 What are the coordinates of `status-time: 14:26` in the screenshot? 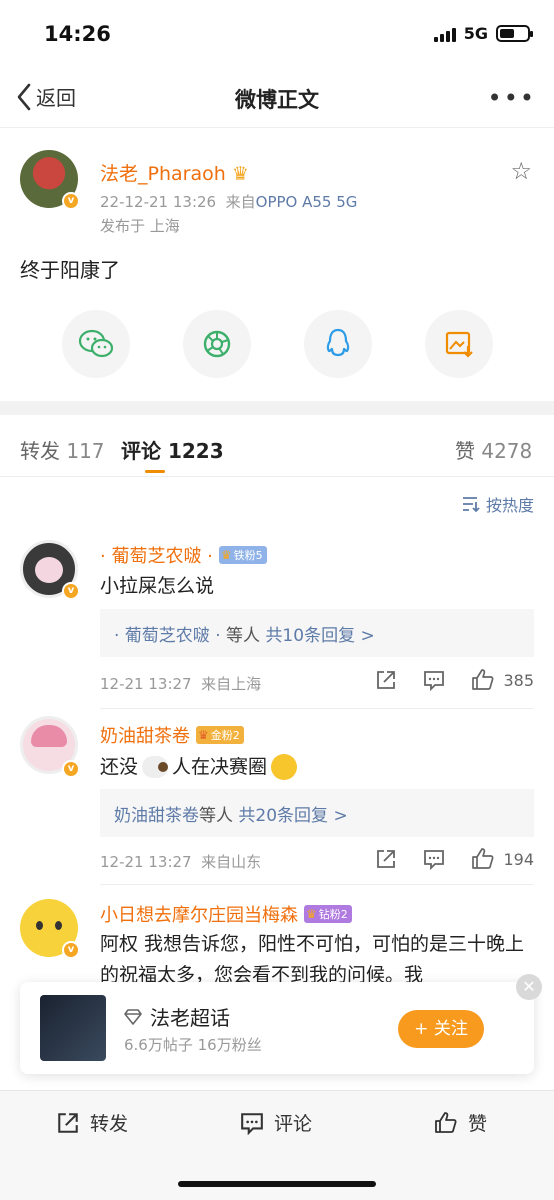 It's located at (77, 34).